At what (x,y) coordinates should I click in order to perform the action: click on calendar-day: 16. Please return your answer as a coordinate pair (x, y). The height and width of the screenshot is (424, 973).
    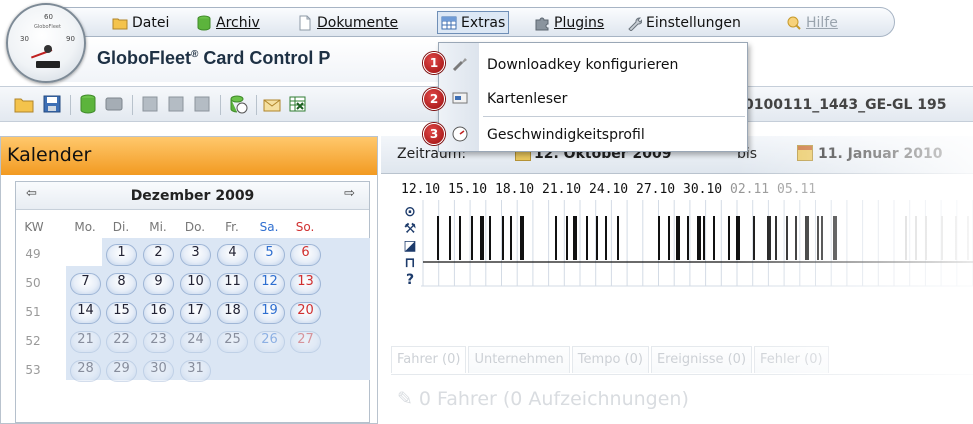
    Looking at the image, I should click on (158, 313).